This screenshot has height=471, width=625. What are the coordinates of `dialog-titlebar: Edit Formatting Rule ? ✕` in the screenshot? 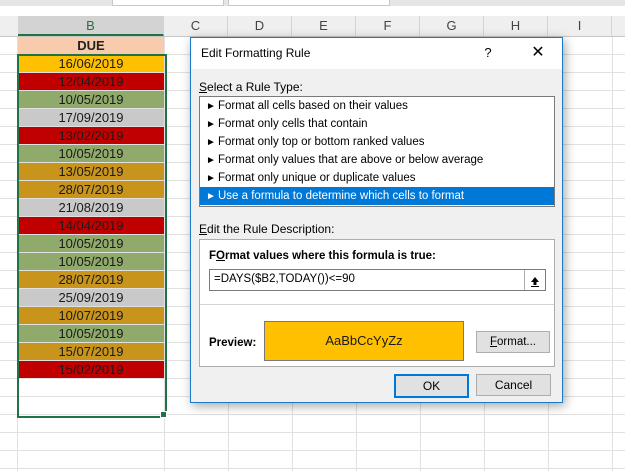 It's located at (376, 53).